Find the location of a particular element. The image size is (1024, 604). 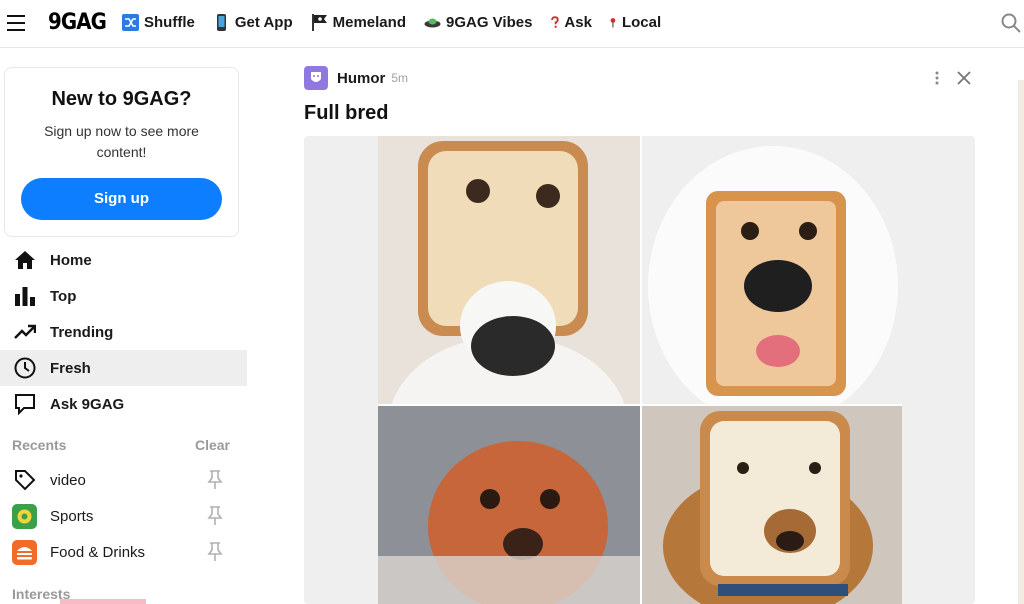

speech-bubble-icon is located at coordinates (25, 404).